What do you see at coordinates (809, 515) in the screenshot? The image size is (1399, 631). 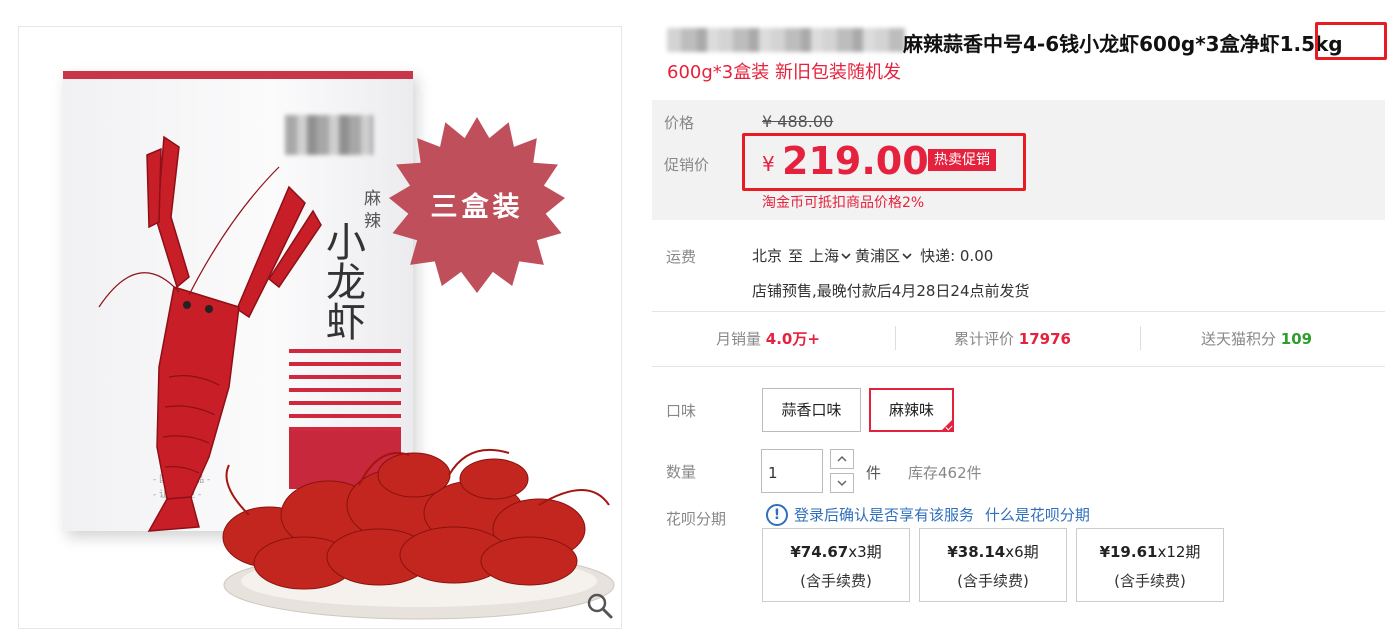 I see `login-link: 登录` at bounding box center [809, 515].